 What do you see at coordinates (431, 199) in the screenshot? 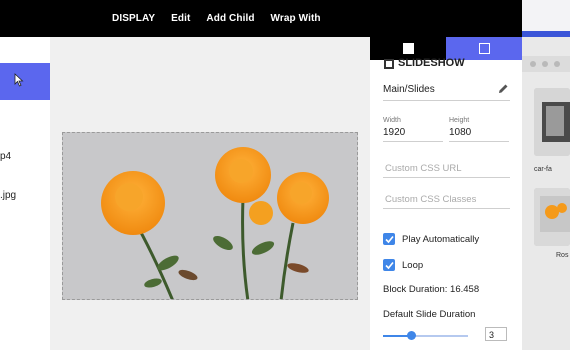
I see `custom-css-classes-placeholder: Custom CSS Classes` at bounding box center [431, 199].